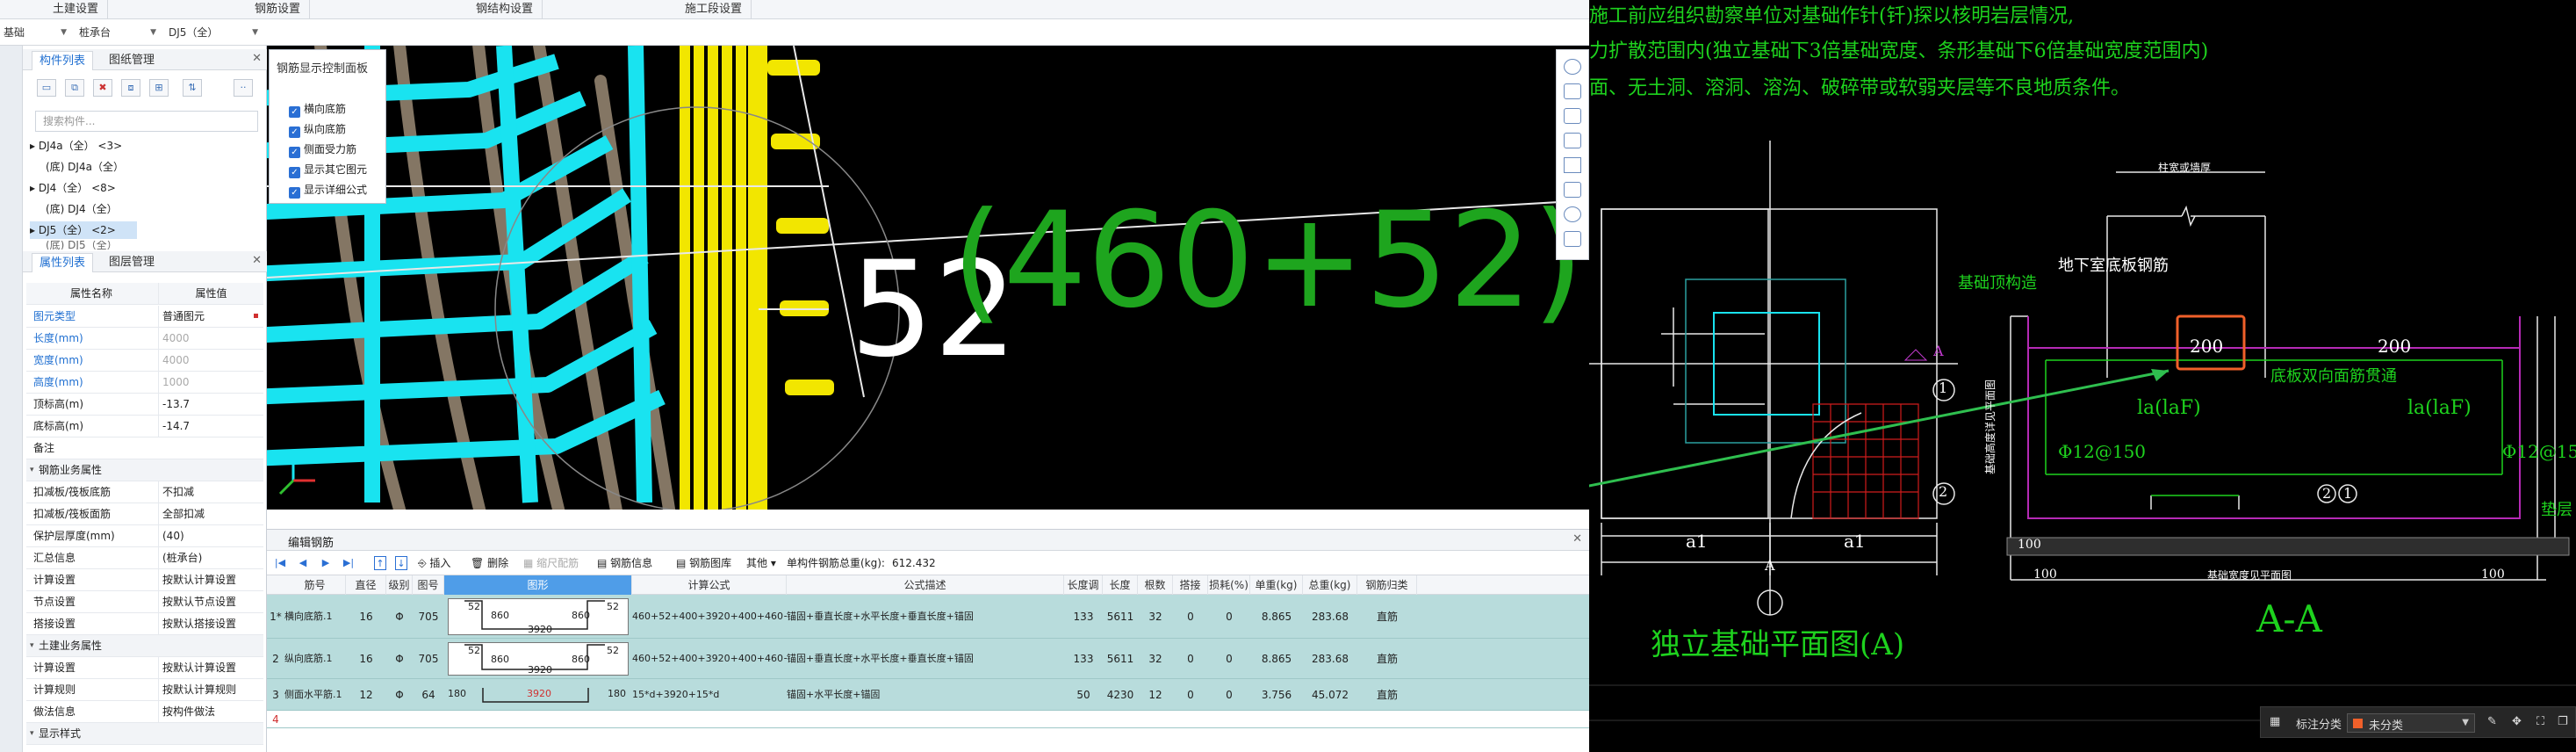  I want to click on layer-copy-icon: ⧈, so click(130, 88).